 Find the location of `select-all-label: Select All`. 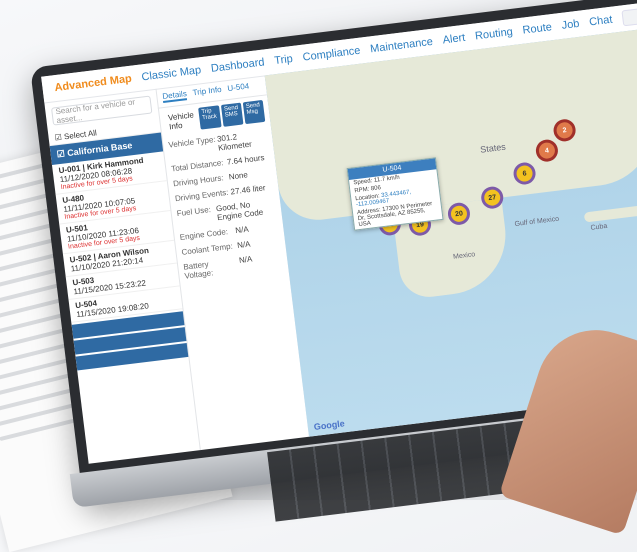

select-all-label: Select All is located at coordinates (80, 135).